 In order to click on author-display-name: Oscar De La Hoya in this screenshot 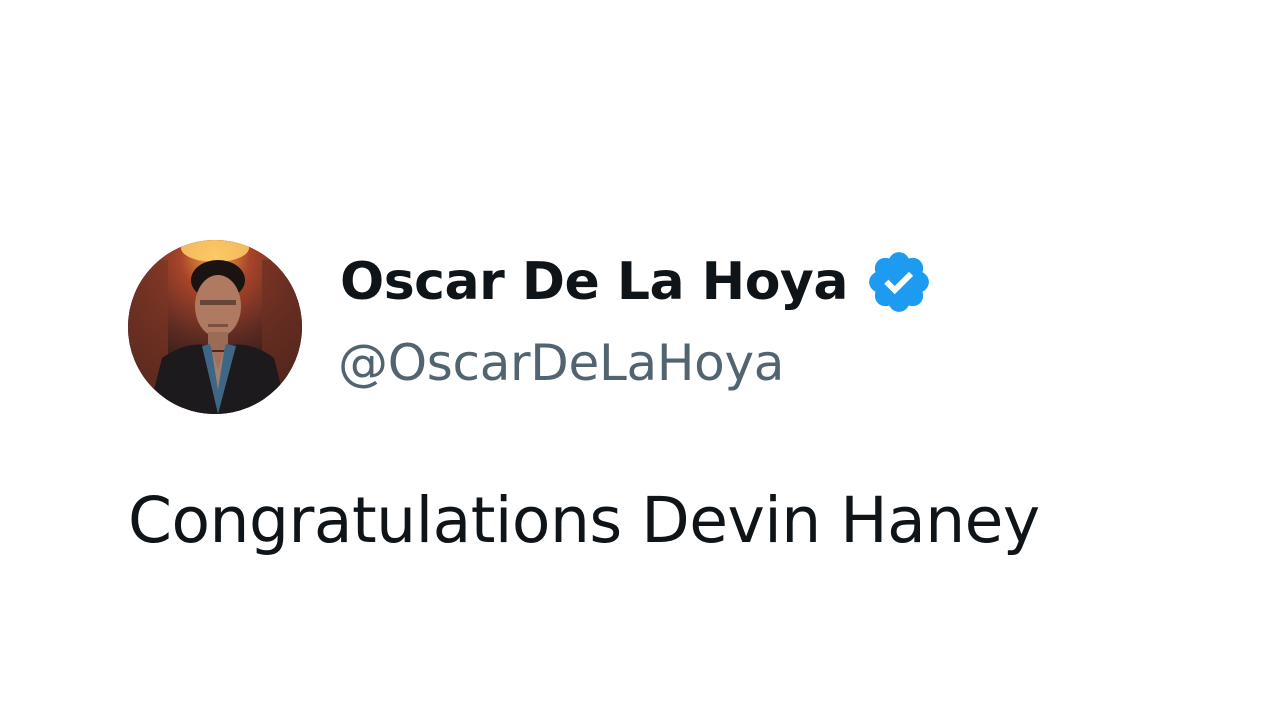, I will do `click(594, 282)`.